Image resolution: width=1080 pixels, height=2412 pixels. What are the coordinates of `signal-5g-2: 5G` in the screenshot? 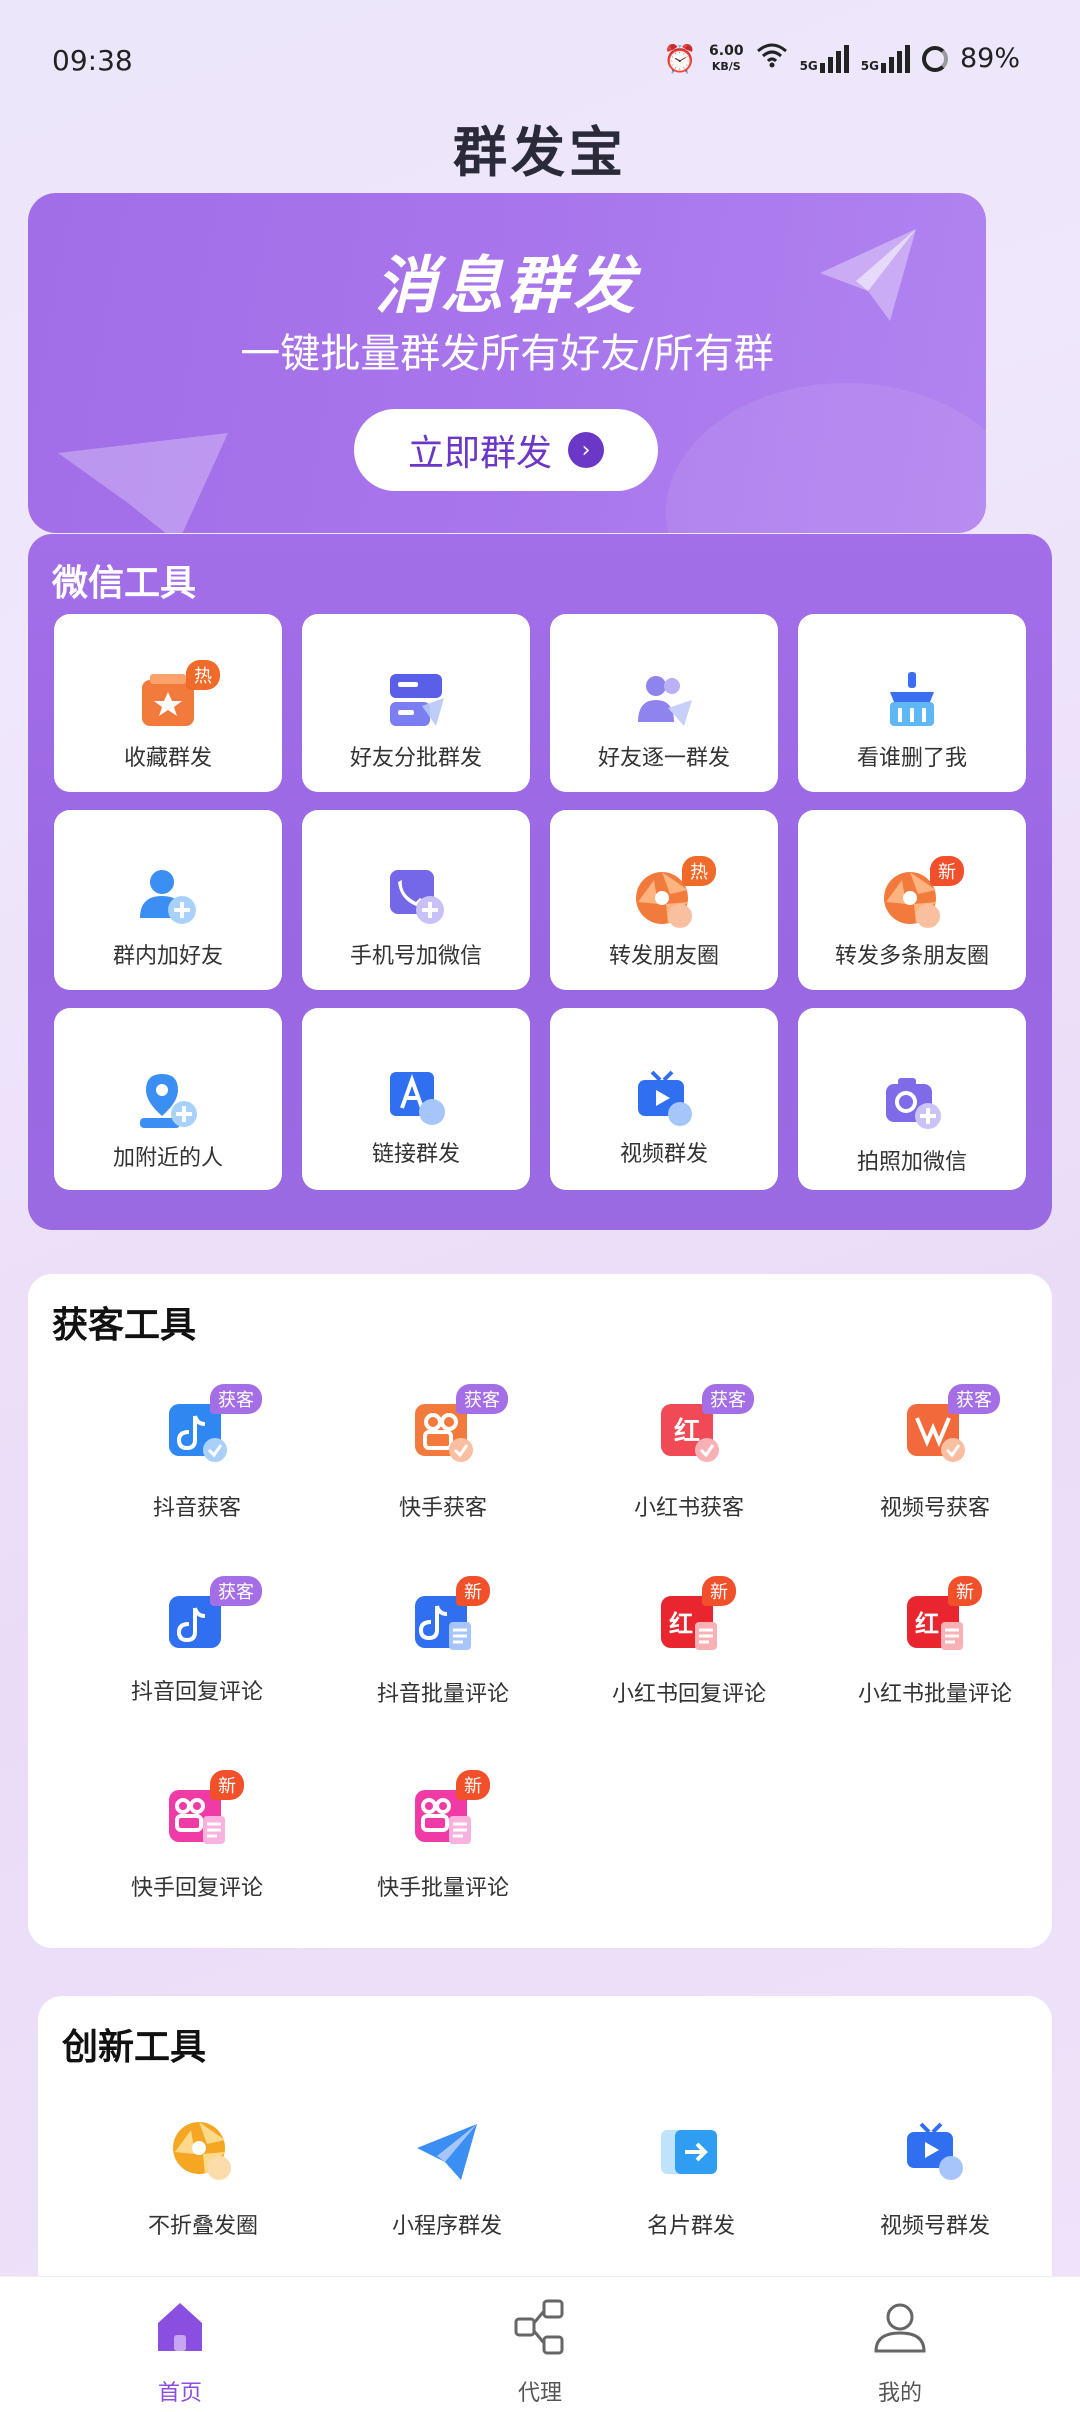 It's located at (885, 58).